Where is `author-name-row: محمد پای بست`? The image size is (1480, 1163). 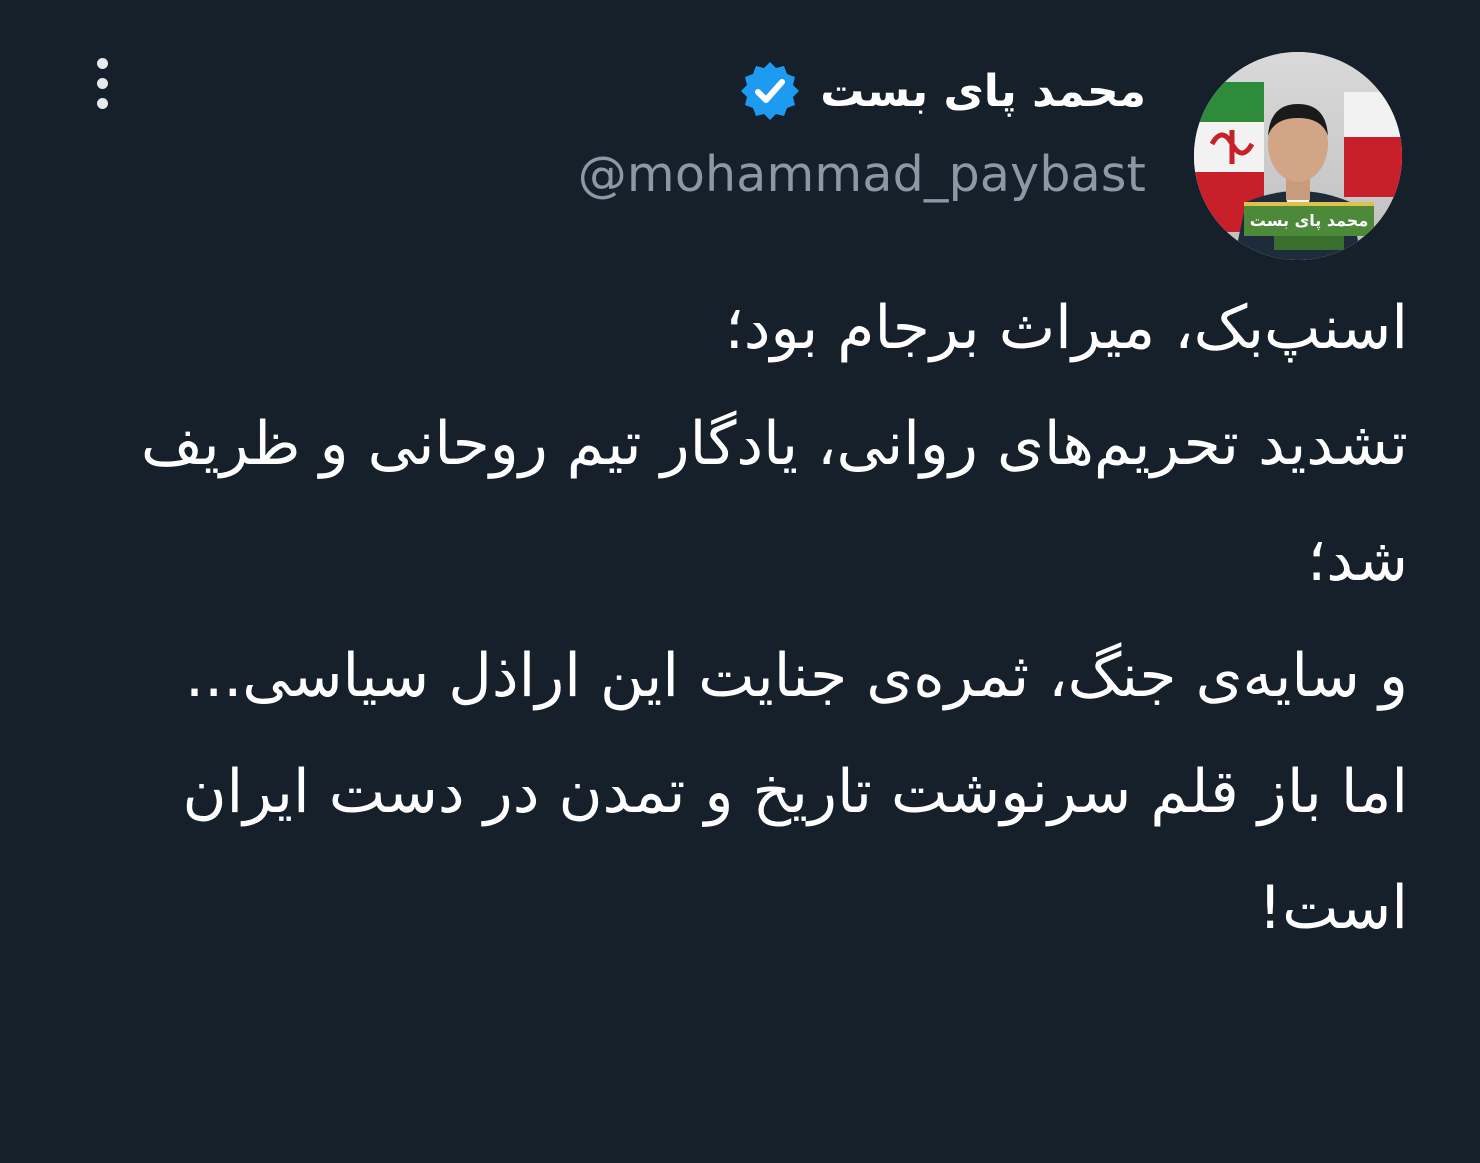
author-name-row: محمد پای بست is located at coordinates (942, 91).